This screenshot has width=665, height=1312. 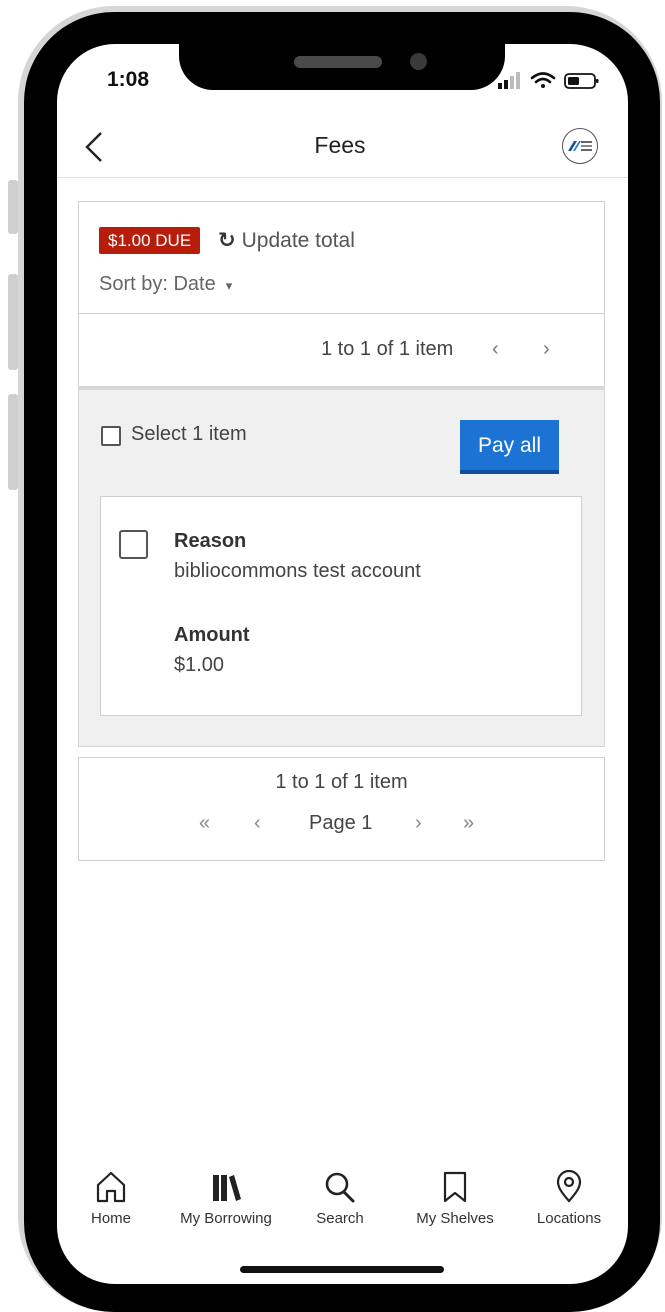 What do you see at coordinates (210, 541) in the screenshot?
I see `reason-label: Reason` at bounding box center [210, 541].